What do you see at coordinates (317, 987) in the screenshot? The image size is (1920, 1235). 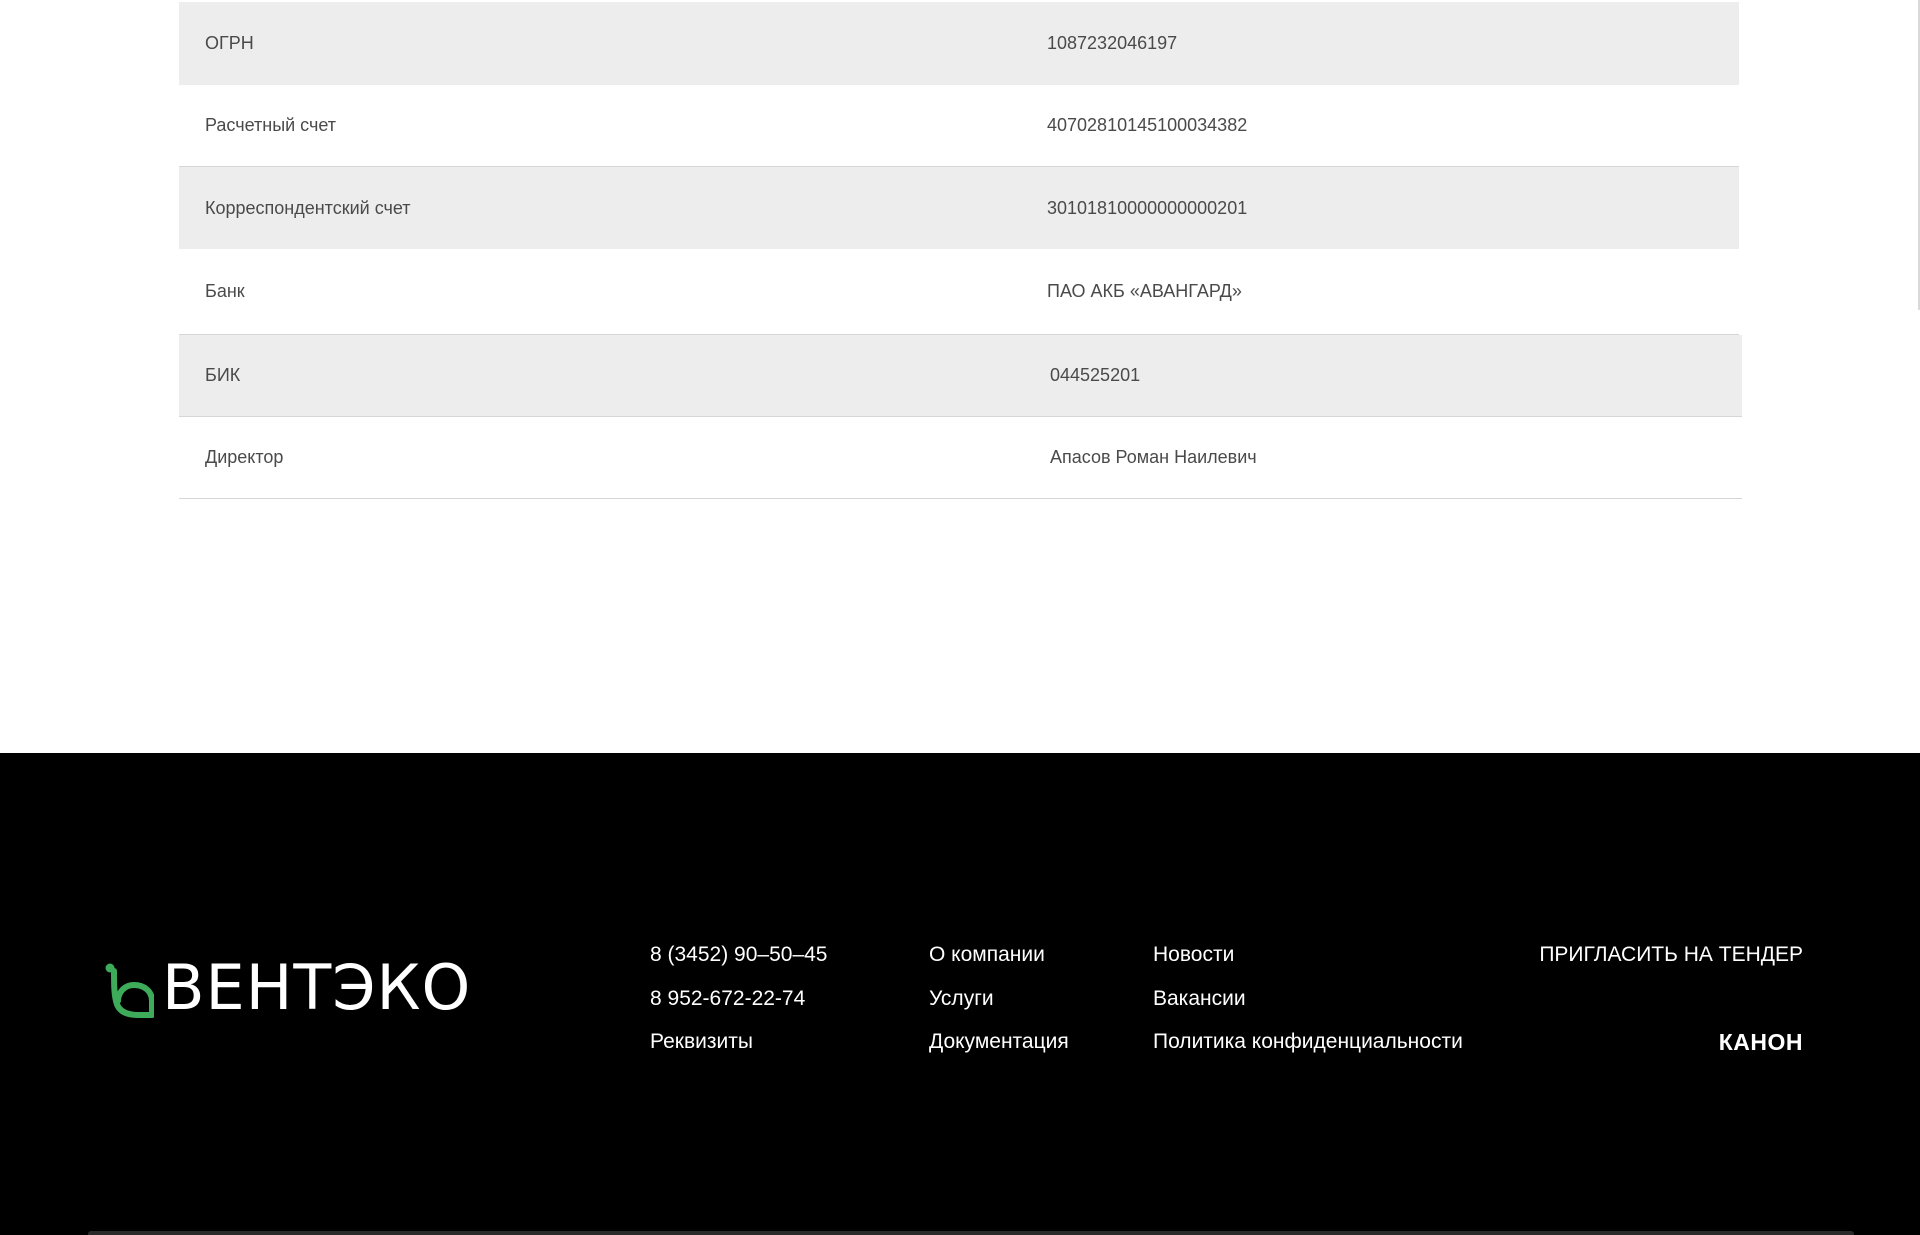 I see `logo-wordmark: ВЕНТЭКО` at bounding box center [317, 987].